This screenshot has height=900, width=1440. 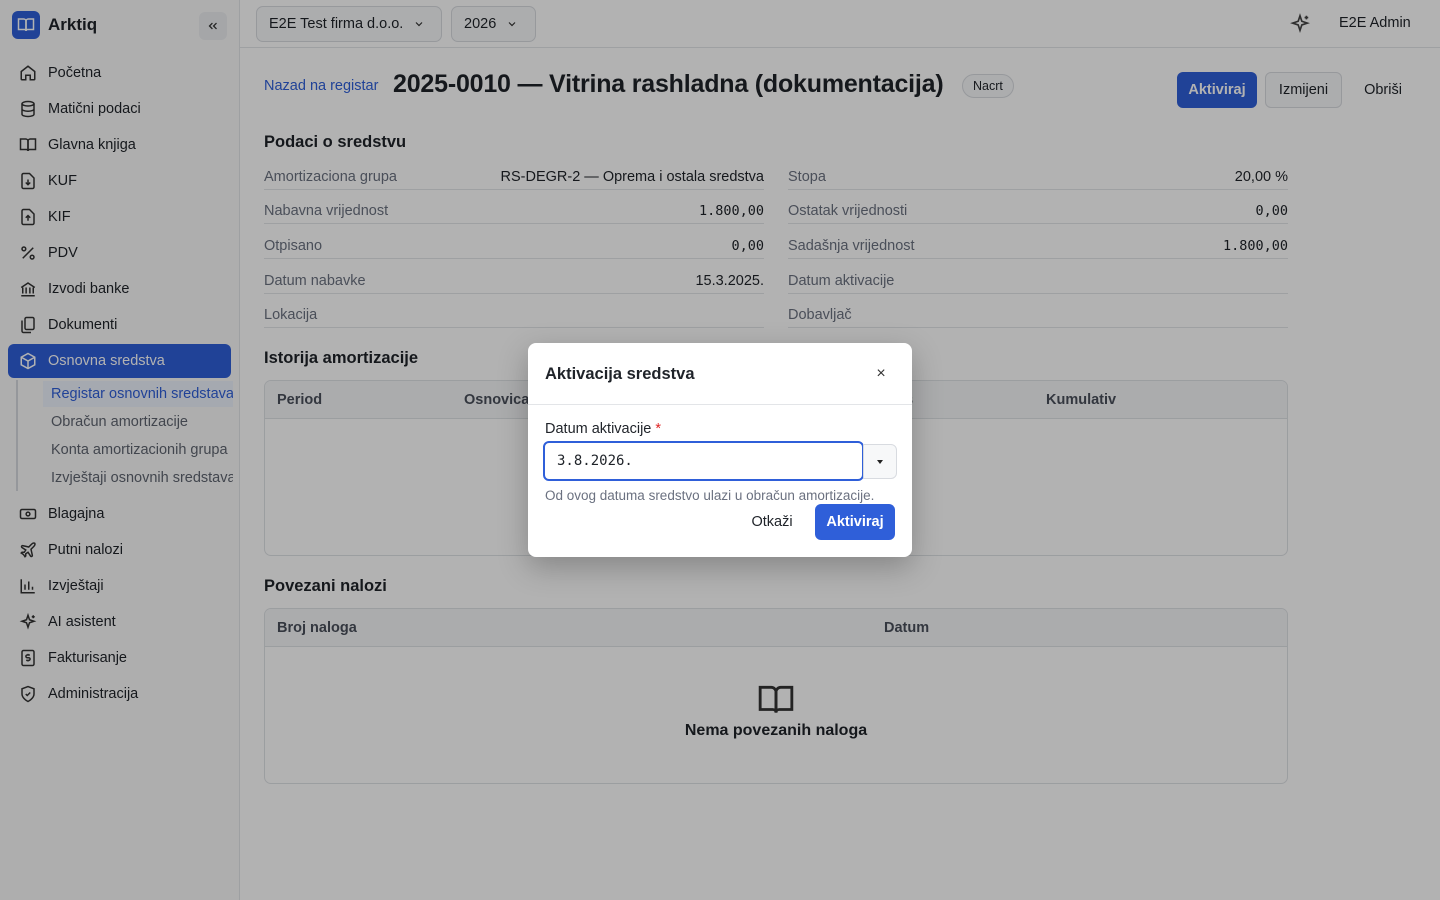 What do you see at coordinates (598, 429) in the screenshot?
I see `date-field-label-text: Datum aktivacije` at bounding box center [598, 429].